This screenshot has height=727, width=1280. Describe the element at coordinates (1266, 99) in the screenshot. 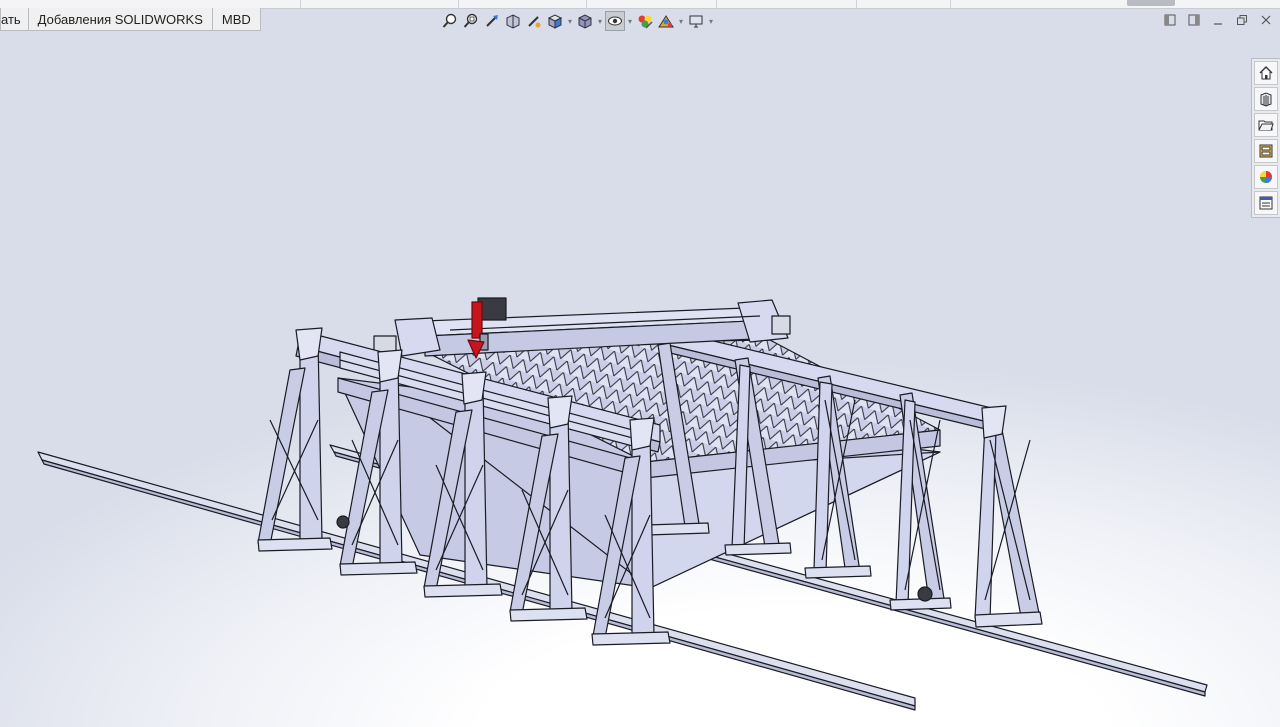

I see `design-library-icon` at that location.